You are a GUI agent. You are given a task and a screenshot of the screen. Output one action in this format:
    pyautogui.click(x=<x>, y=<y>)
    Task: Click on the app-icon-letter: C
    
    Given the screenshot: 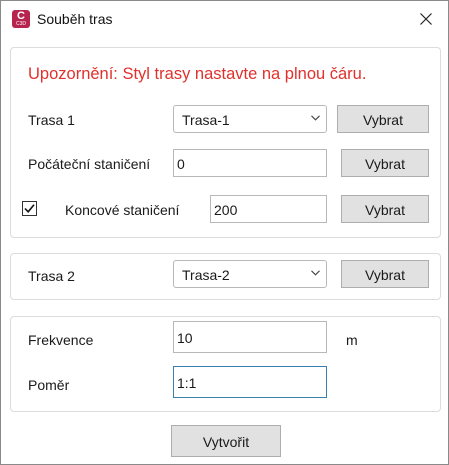 What is the action you would take?
    pyautogui.click(x=21, y=16)
    